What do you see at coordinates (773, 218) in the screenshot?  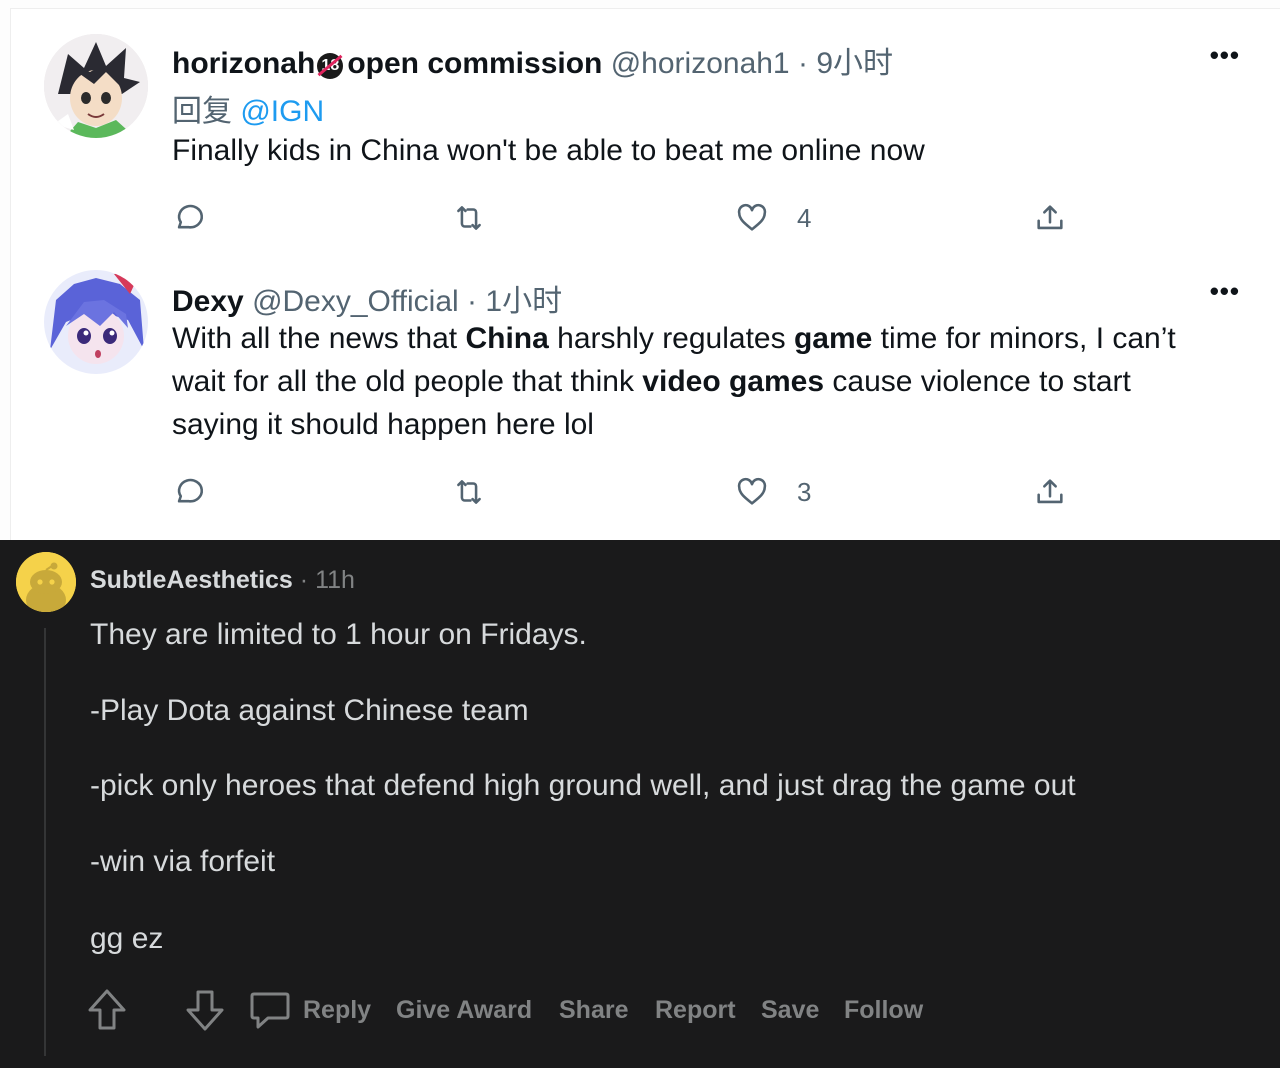 I see `like-button: 4` at bounding box center [773, 218].